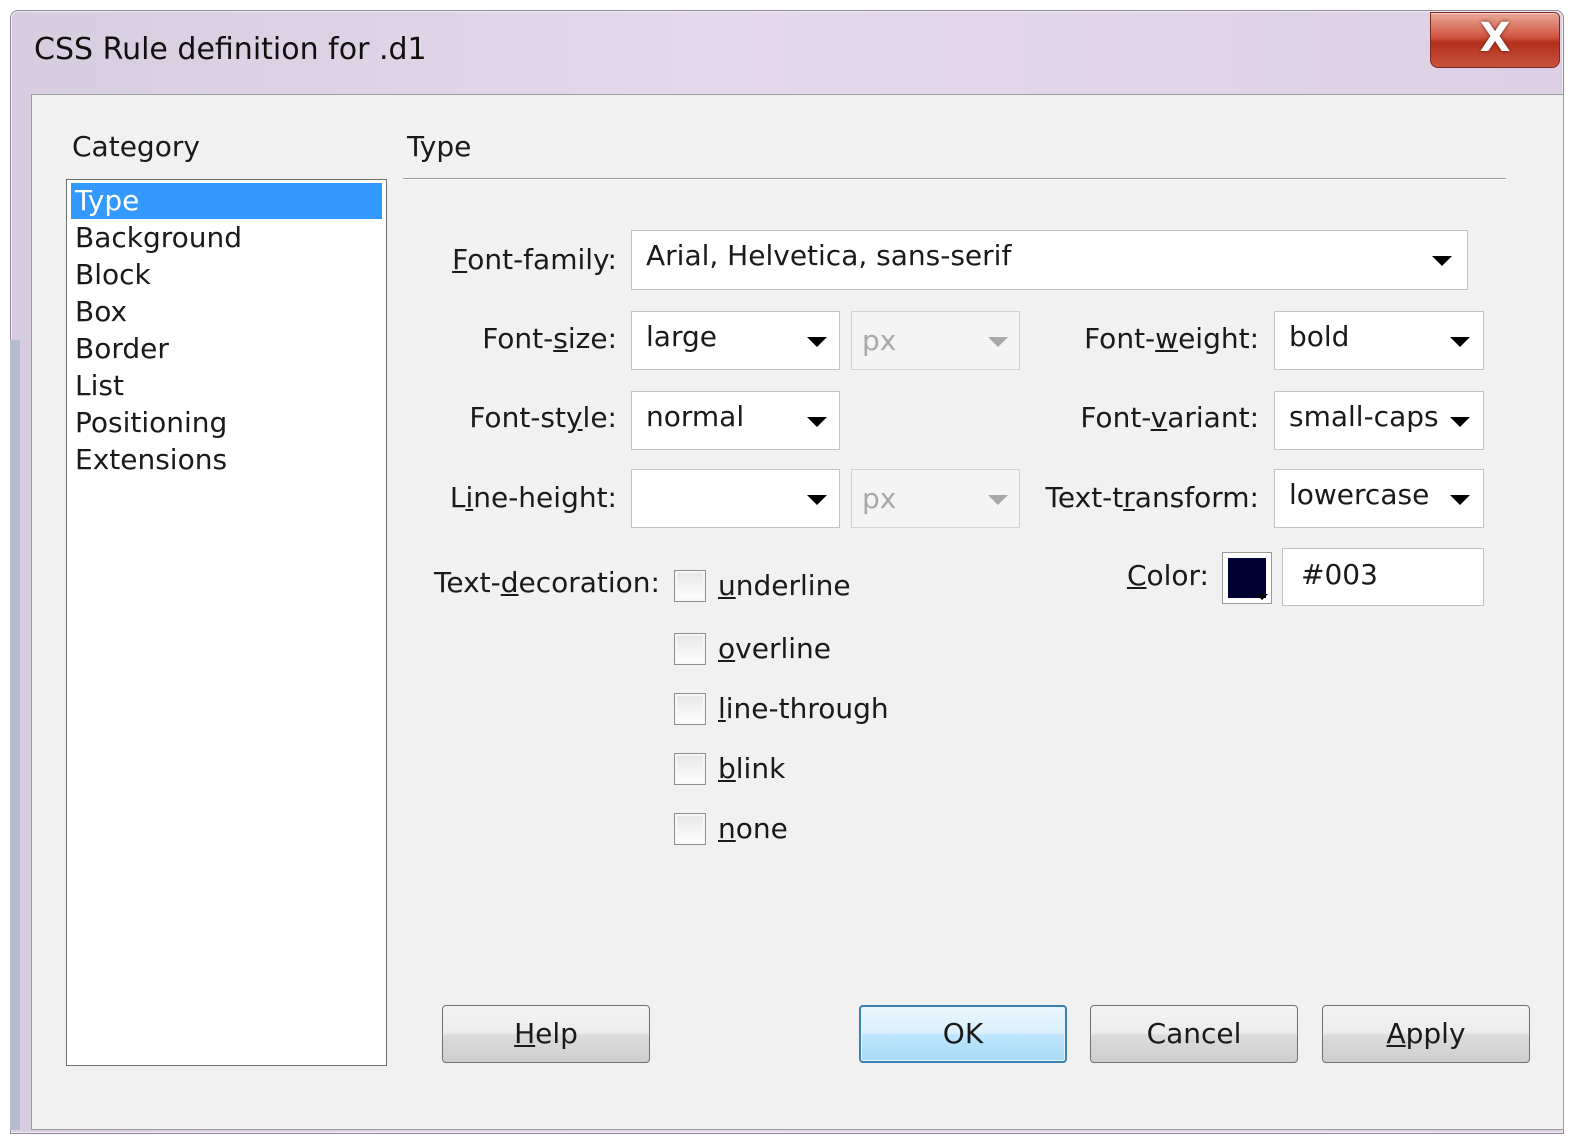 The image size is (1571, 1137). Describe the element at coordinates (439, 146) in the screenshot. I see `panel-title: Type` at that location.